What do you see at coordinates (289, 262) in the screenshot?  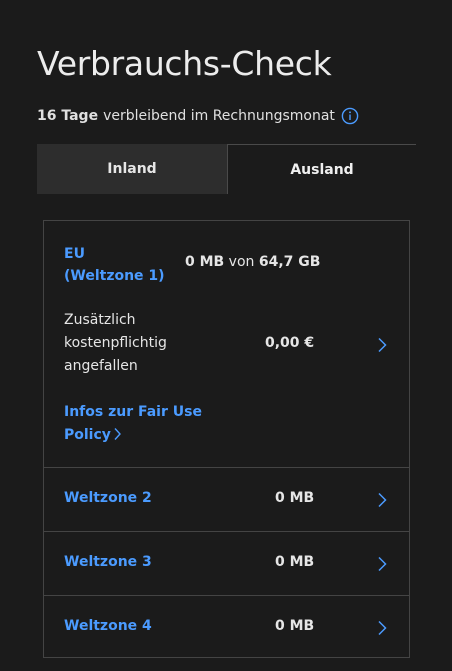 I see `eu-total: 64,7 GB` at bounding box center [289, 262].